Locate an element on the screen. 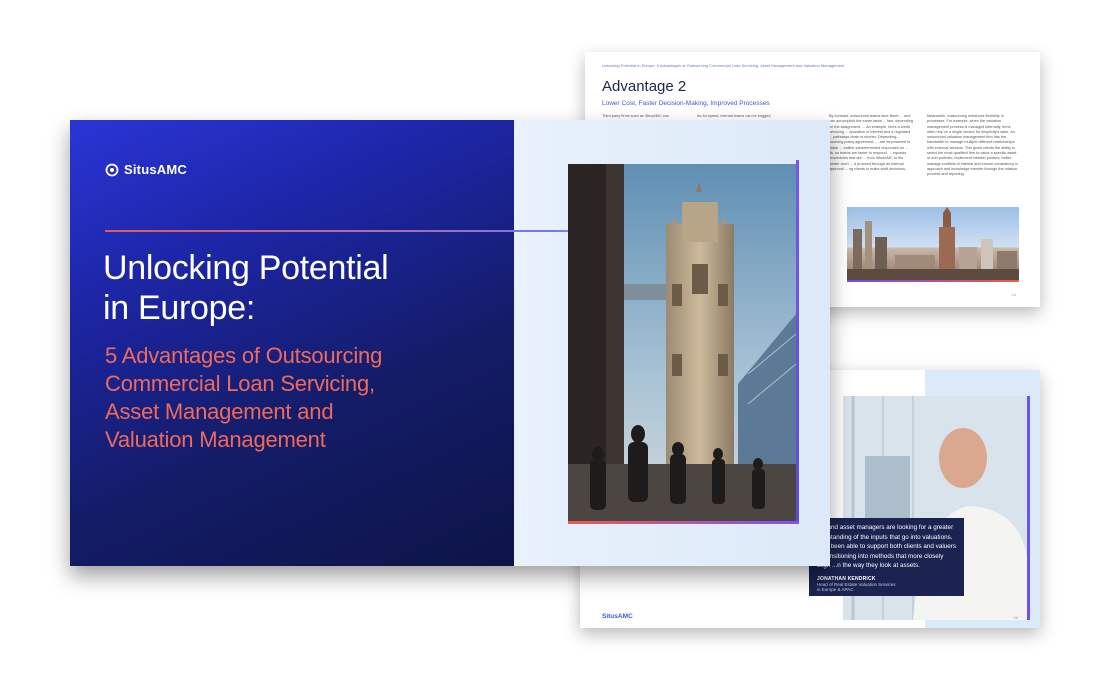  cover-subtitle-line-2: Commercial Loan Servicing, is located at coordinates (240, 383).